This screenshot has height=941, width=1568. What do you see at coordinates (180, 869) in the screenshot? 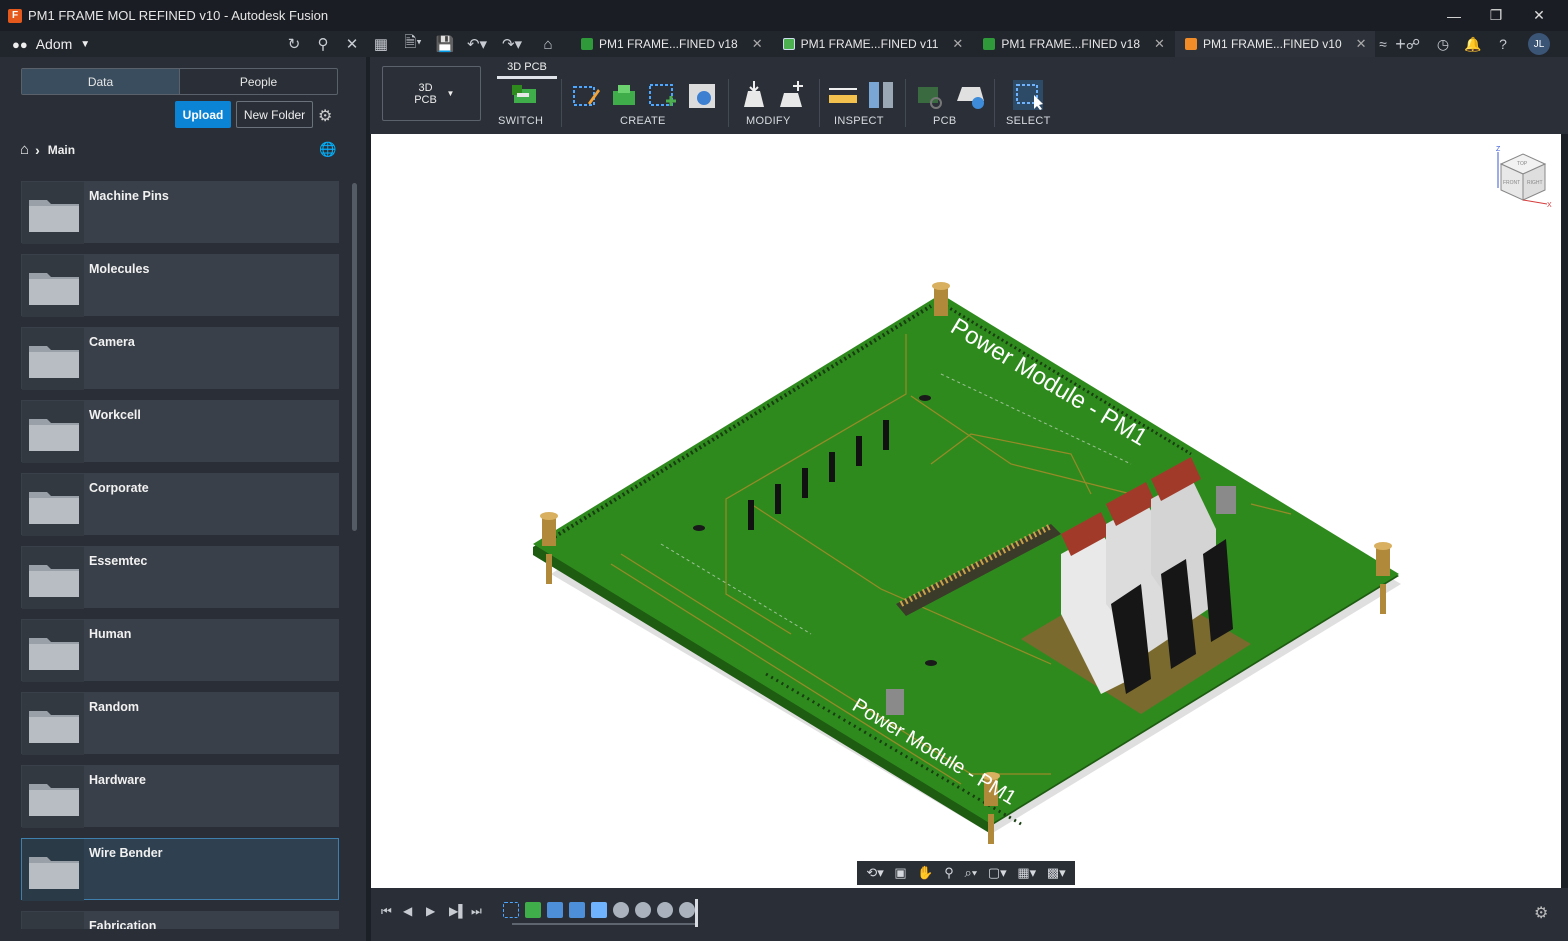
I see `list-item-selected: Wire Bender` at bounding box center [180, 869].